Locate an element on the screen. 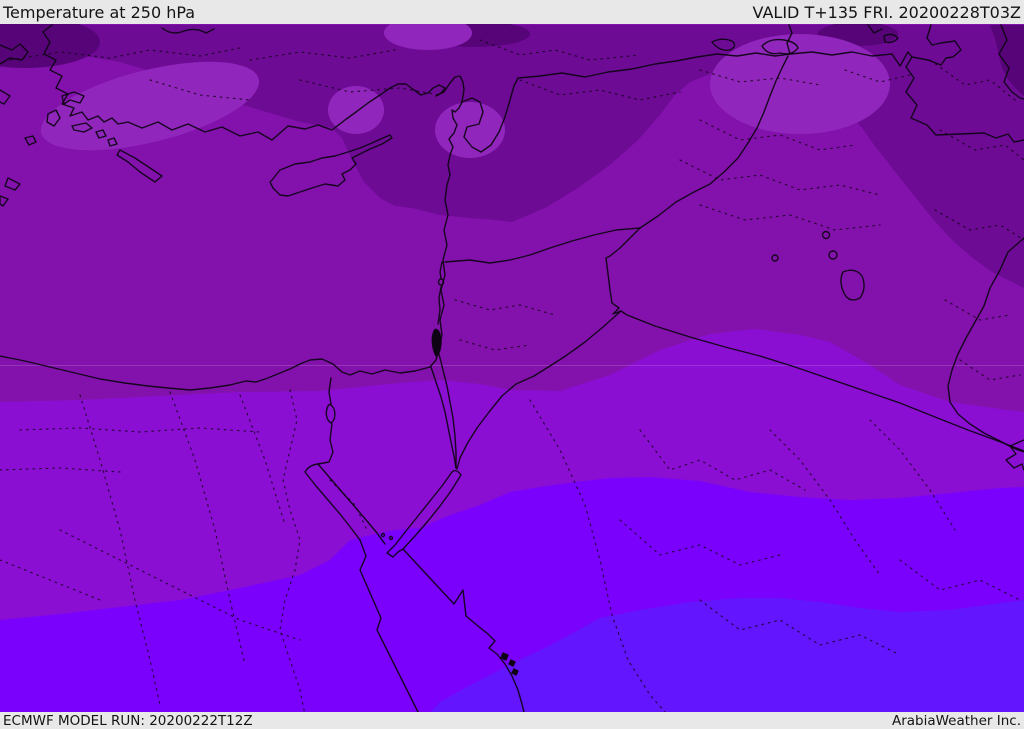 The height and width of the screenshot is (729, 1024). model-run-label: ECMWF MODEL RUN: 20200222T12Z is located at coordinates (128, 720).